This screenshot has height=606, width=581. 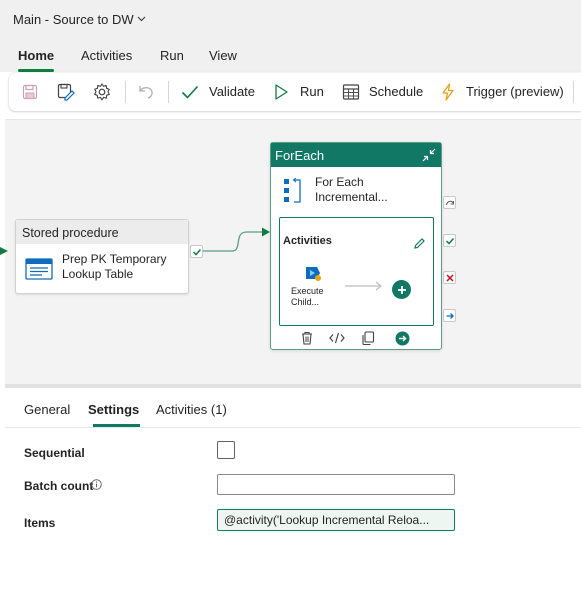 What do you see at coordinates (336, 484) in the screenshot?
I see `batch-count-input` at bounding box center [336, 484].